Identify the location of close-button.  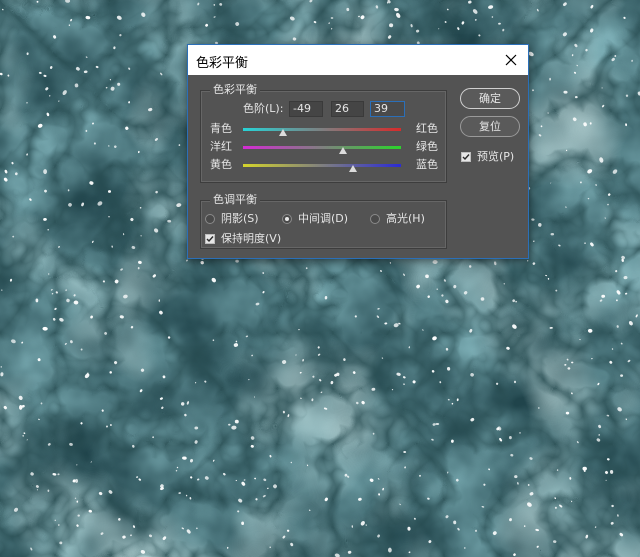
(511, 60).